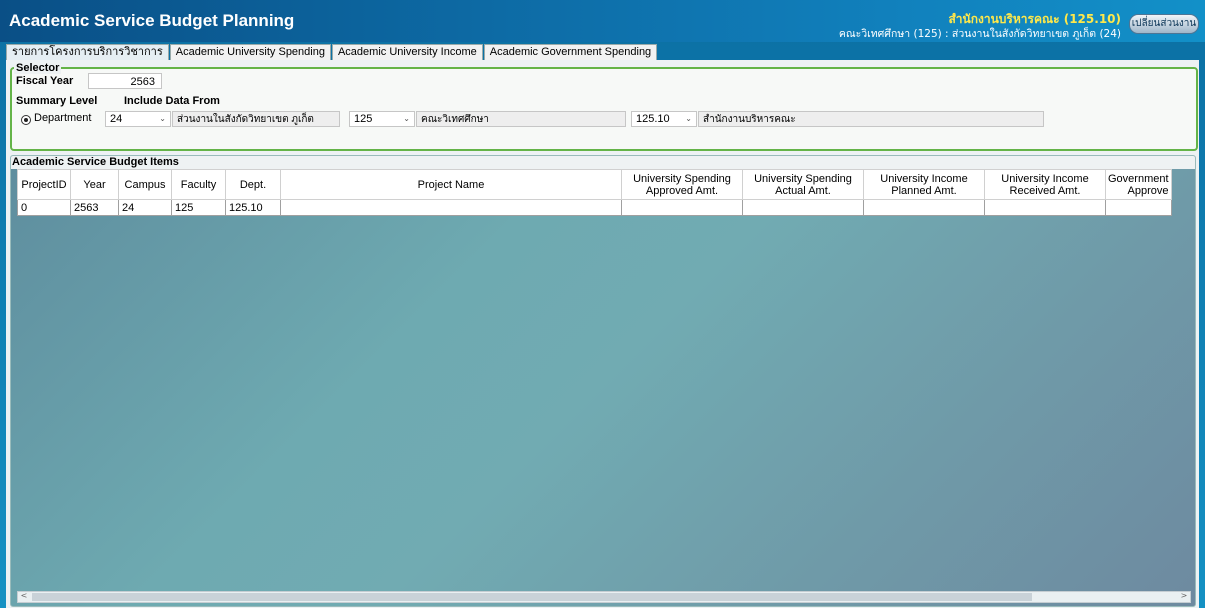 This screenshot has width=1205, height=608. What do you see at coordinates (94, 184) in the screenshot?
I see `column-header-year: Year` at bounding box center [94, 184].